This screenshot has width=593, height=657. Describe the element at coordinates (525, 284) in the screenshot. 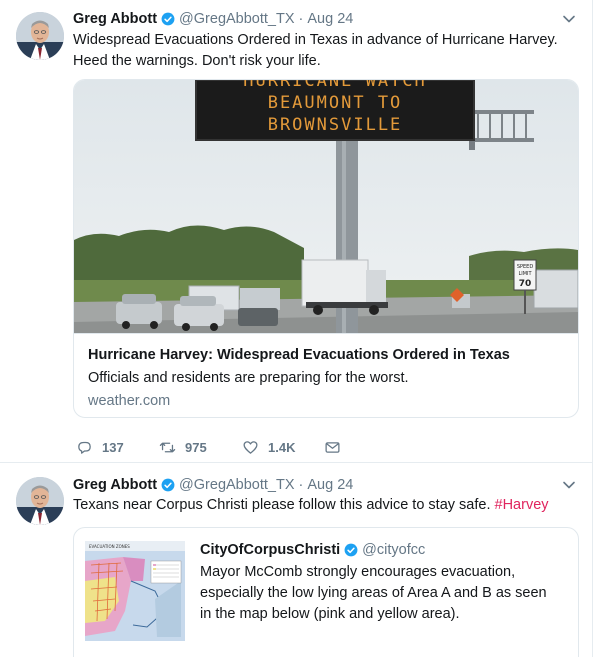

I see `speed-sign-value: 70` at that location.